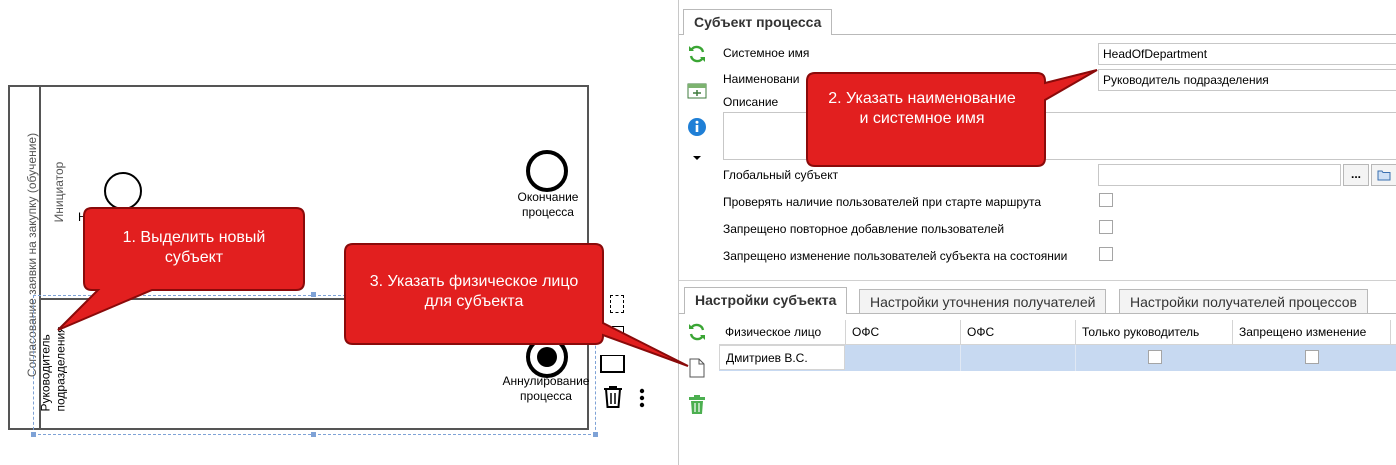 This screenshot has width=1396, height=465. Describe the element at coordinates (922, 108) in the screenshot. I see `callout-2-text: 2. Указать наименование и системное имя` at that location.